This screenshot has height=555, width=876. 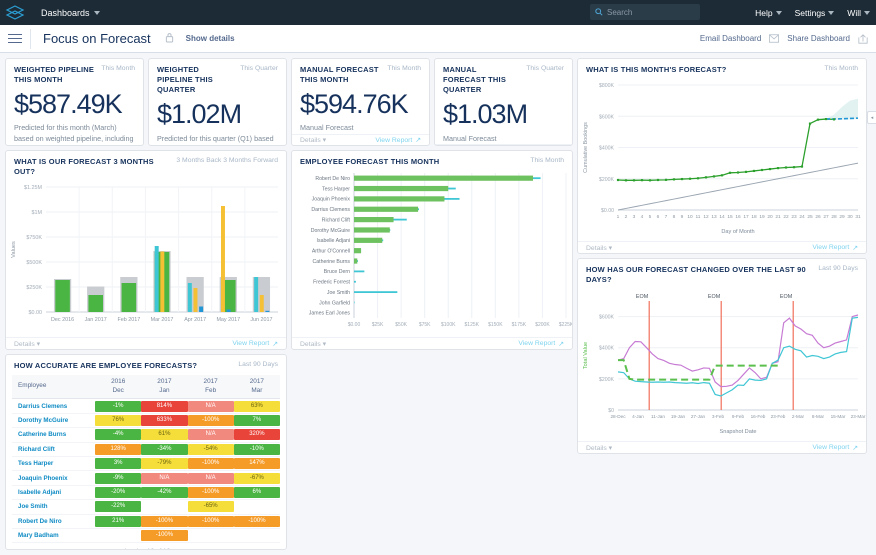 What do you see at coordinates (645, 12) in the screenshot?
I see `search-input: Search` at bounding box center [645, 12].